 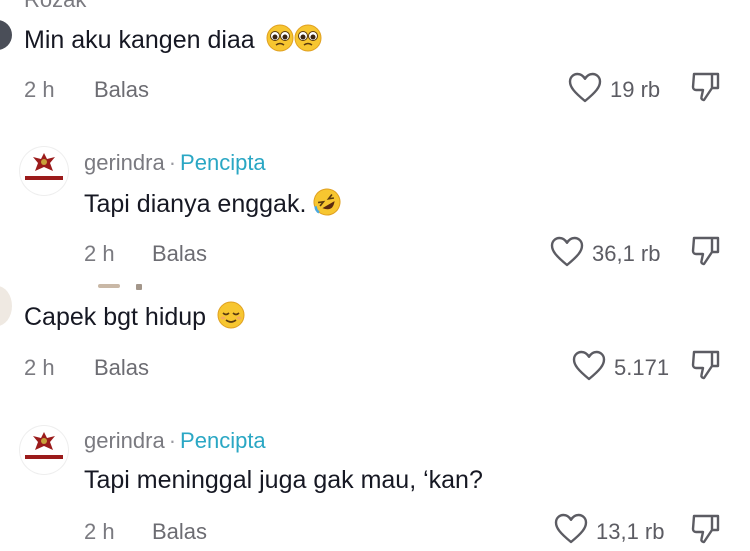 What do you see at coordinates (630, 531) in the screenshot?
I see `like-count: 13,1 rb` at bounding box center [630, 531].